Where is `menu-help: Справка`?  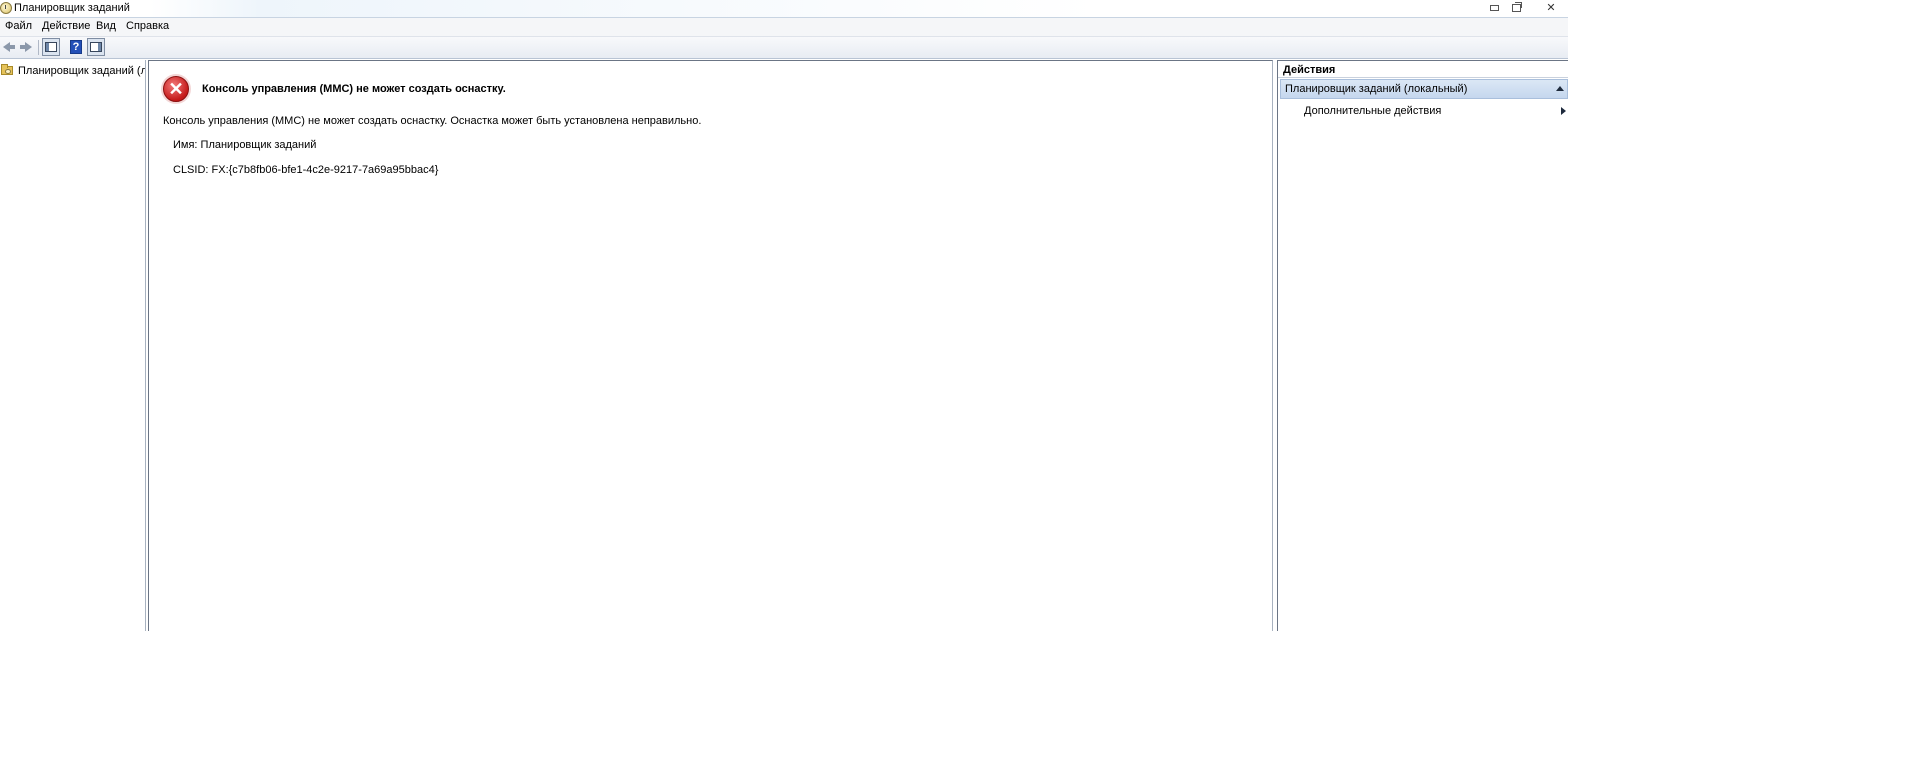
menu-help: Справка is located at coordinates (147, 26).